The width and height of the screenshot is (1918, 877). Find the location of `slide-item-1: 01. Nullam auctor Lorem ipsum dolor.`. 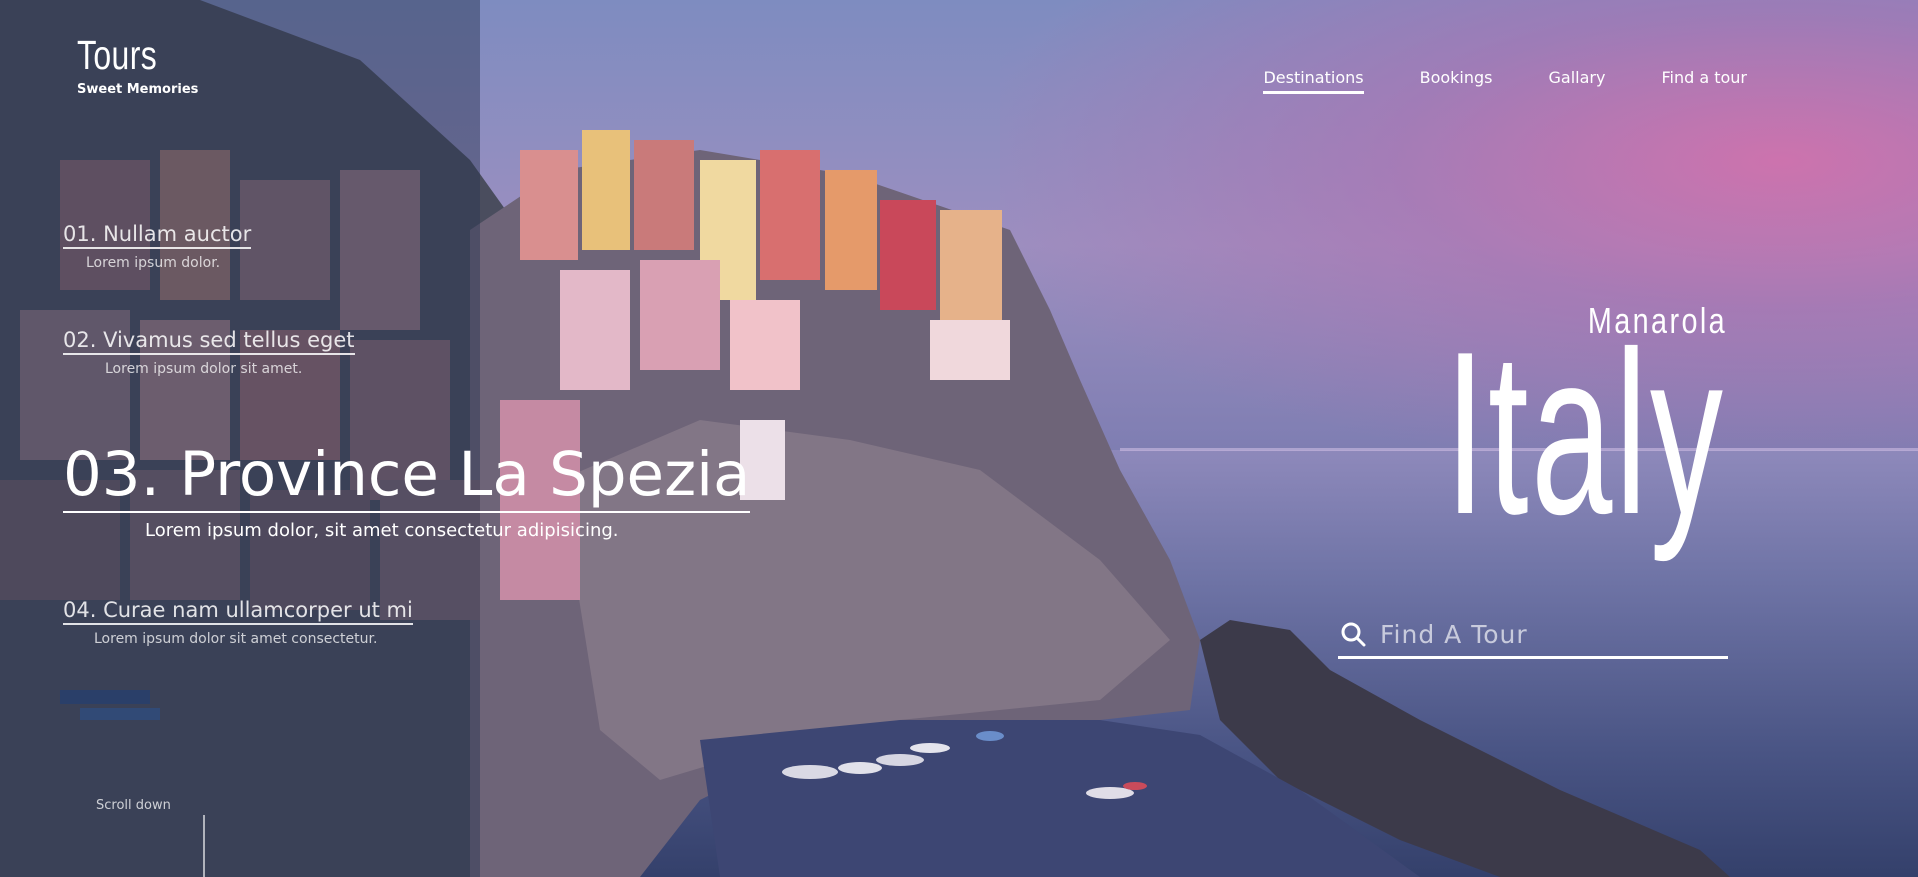

slide-item-1: 01. Nullam auctor Lorem ipsum dolor. is located at coordinates (157, 246).